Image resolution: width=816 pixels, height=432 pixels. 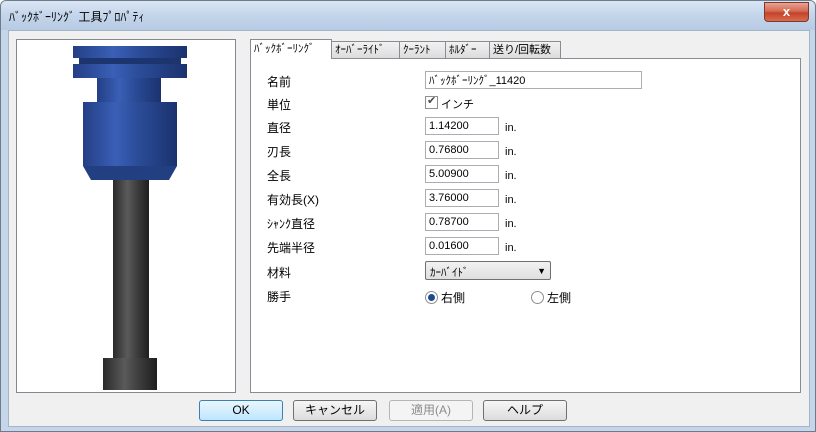 I want to click on tab-feeds-speeds: 送り/回転数, so click(x=525, y=49).